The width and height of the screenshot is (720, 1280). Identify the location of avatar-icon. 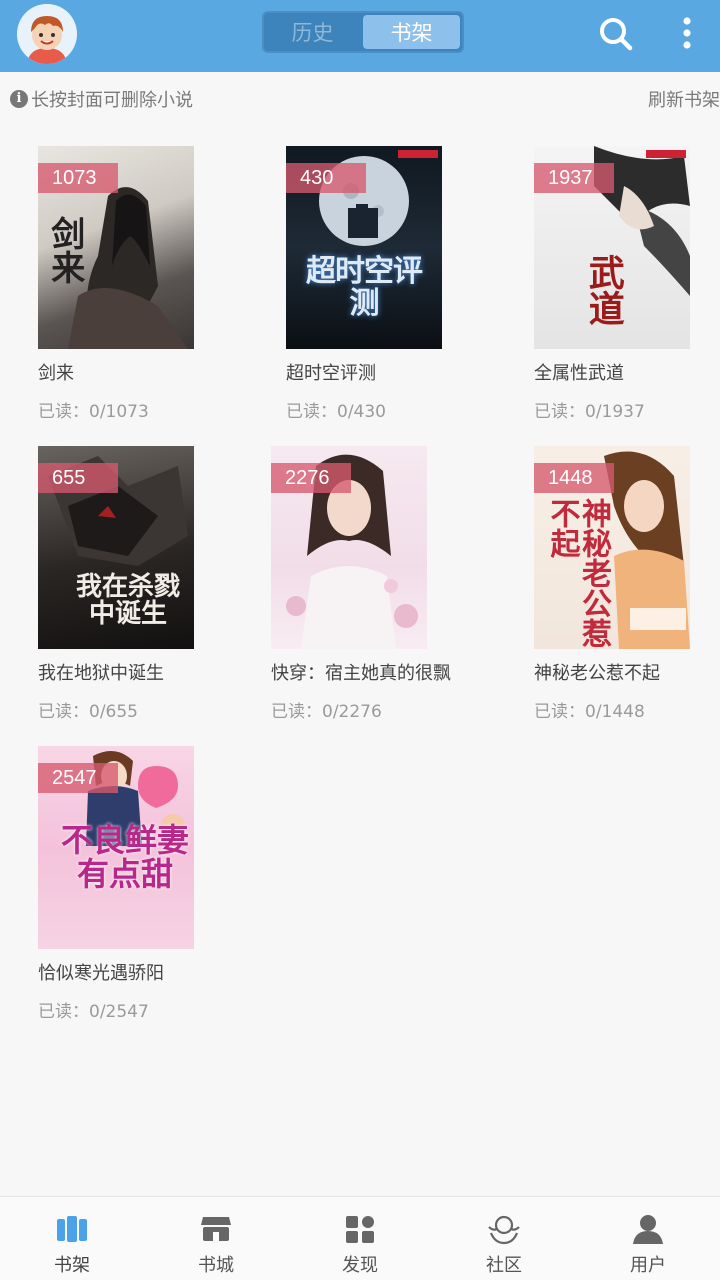
(47, 34).